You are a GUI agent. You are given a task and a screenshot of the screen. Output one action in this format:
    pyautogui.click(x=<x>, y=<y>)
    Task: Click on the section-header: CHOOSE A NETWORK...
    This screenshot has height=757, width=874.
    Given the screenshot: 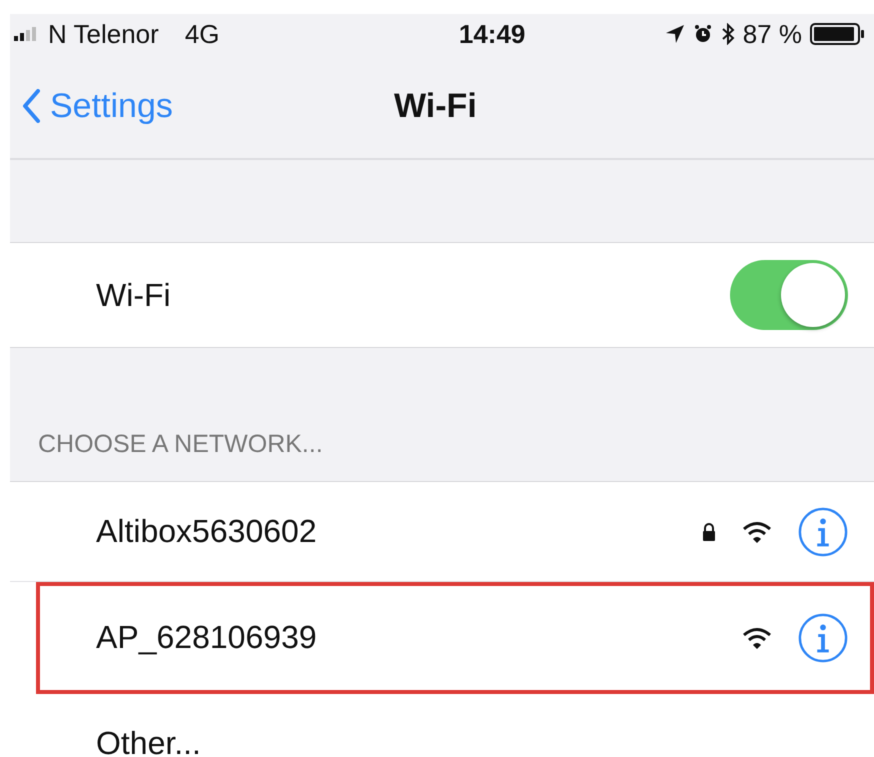 What is the action you would take?
    pyautogui.click(x=180, y=444)
    